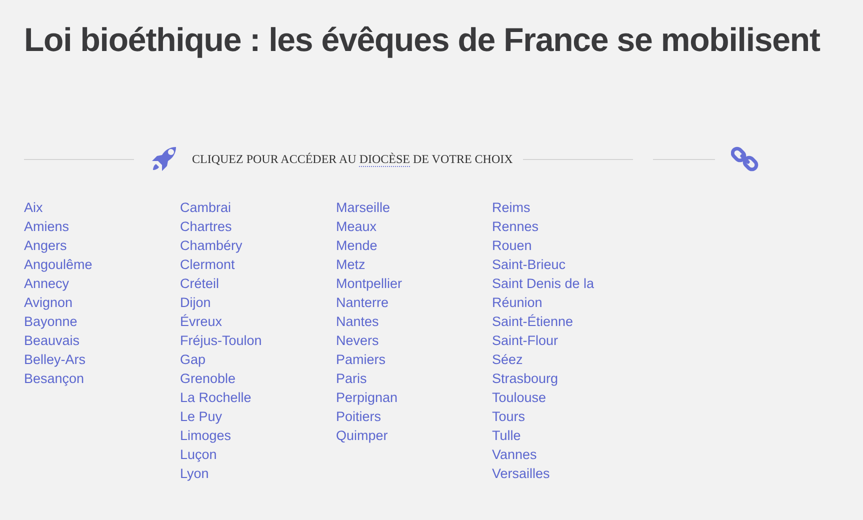  I want to click on article-title: Loi bioéthique : les évêques de France se mobilisent, so click(422, 40).